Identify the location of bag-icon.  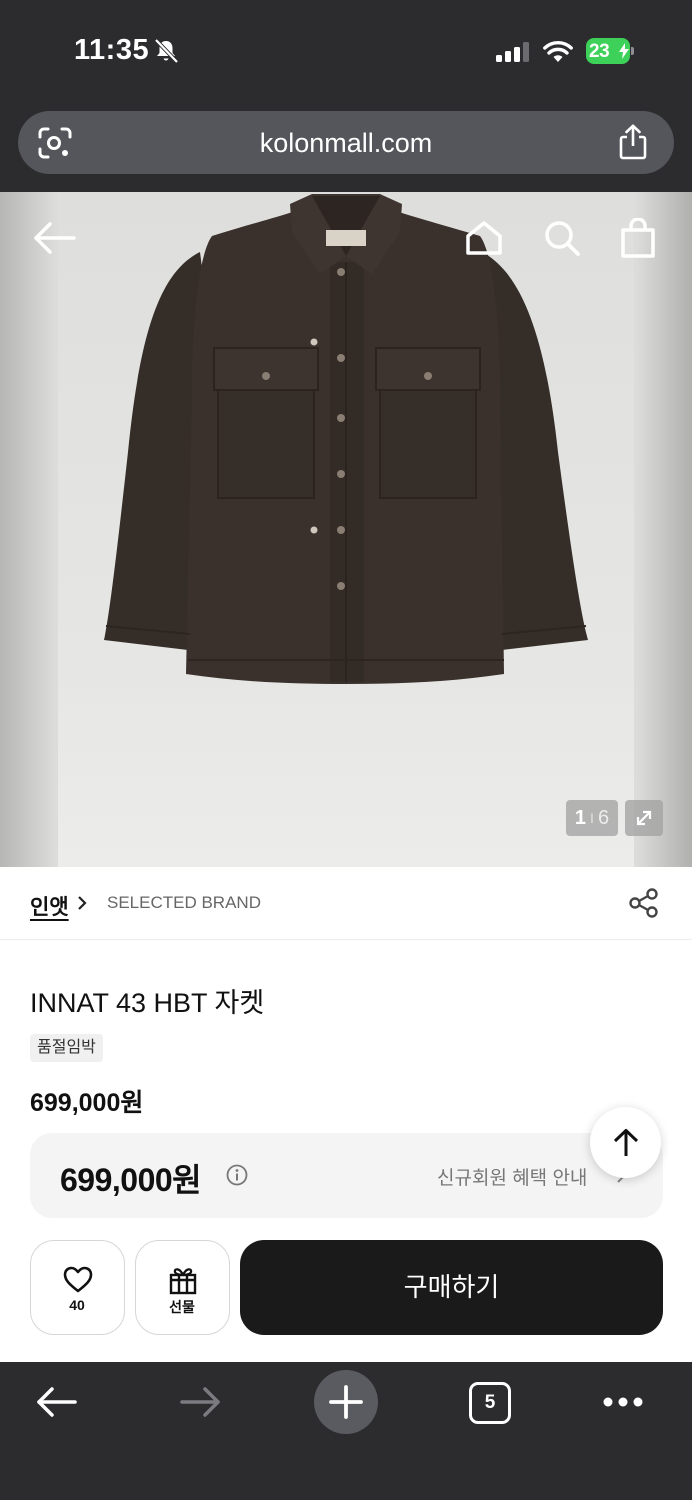
(638, 238).